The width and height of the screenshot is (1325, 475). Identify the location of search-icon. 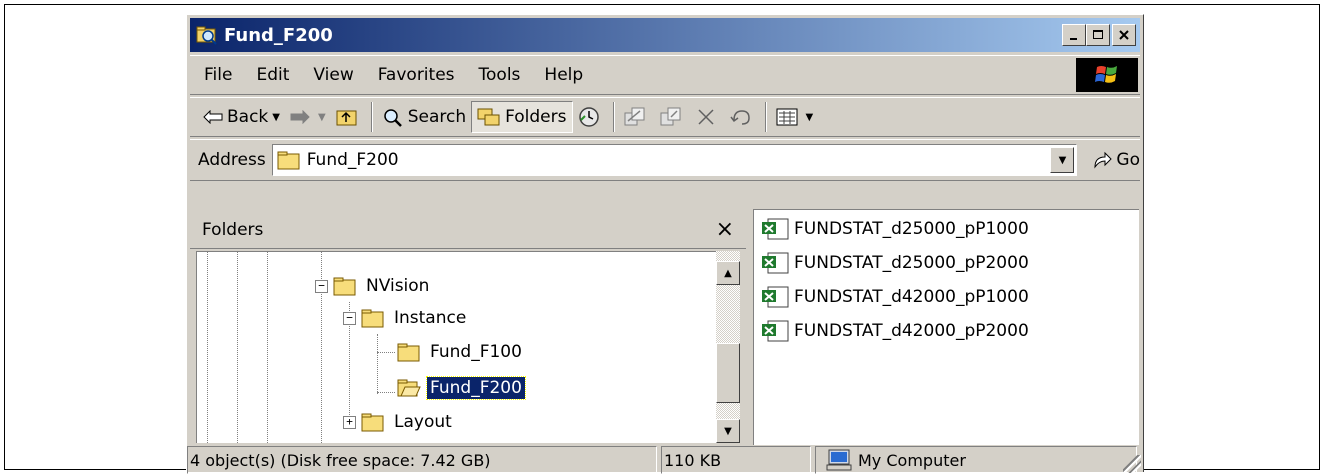
(393, 117).